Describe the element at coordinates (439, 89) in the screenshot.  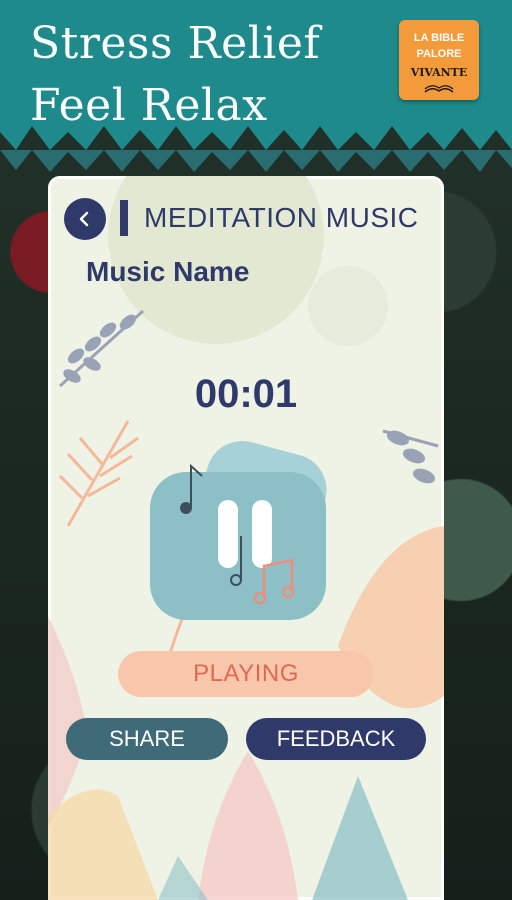
I see `book-icon` at that location.